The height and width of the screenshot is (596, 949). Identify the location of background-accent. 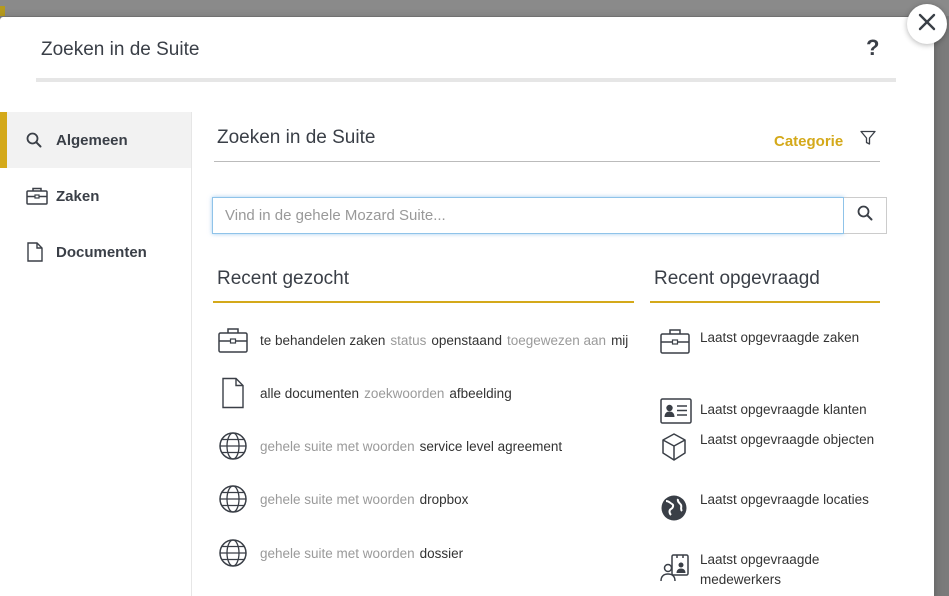
(2, 11).